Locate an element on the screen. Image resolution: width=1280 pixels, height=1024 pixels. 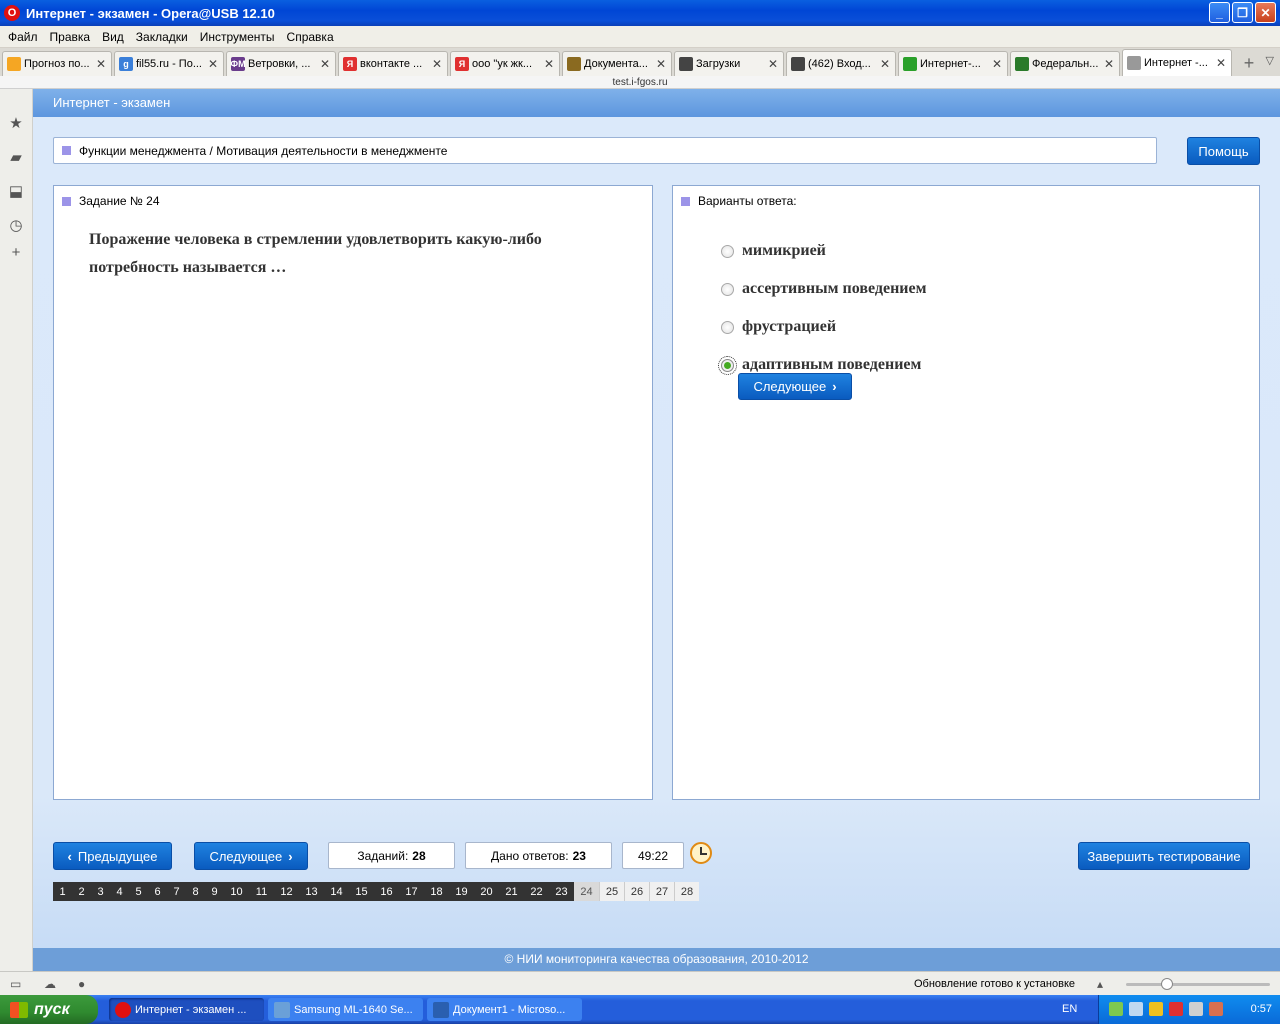
zoom-slider is located at coordinates (1198, 984).